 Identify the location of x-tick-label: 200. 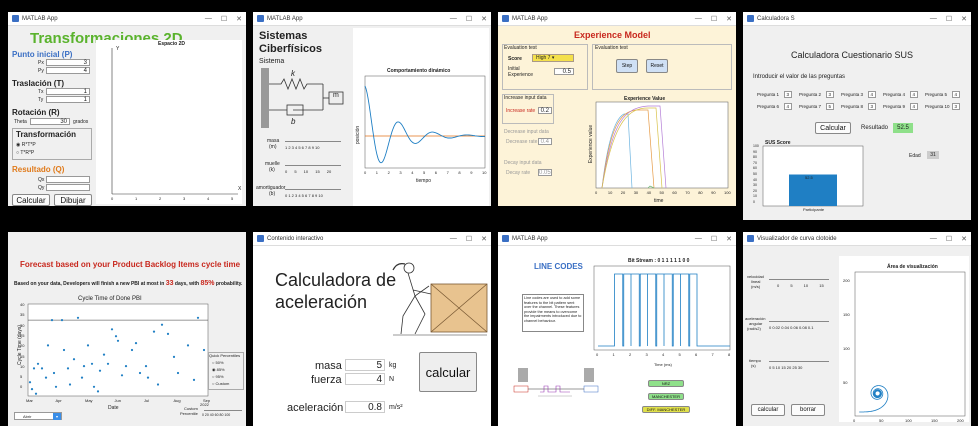
(960, 420).